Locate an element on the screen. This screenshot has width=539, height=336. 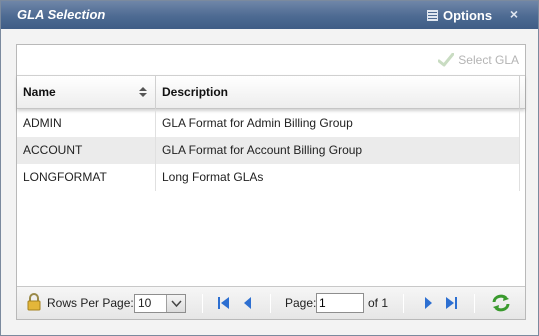
dialog-title: GLA Selection is located at coordinates (61, 14).